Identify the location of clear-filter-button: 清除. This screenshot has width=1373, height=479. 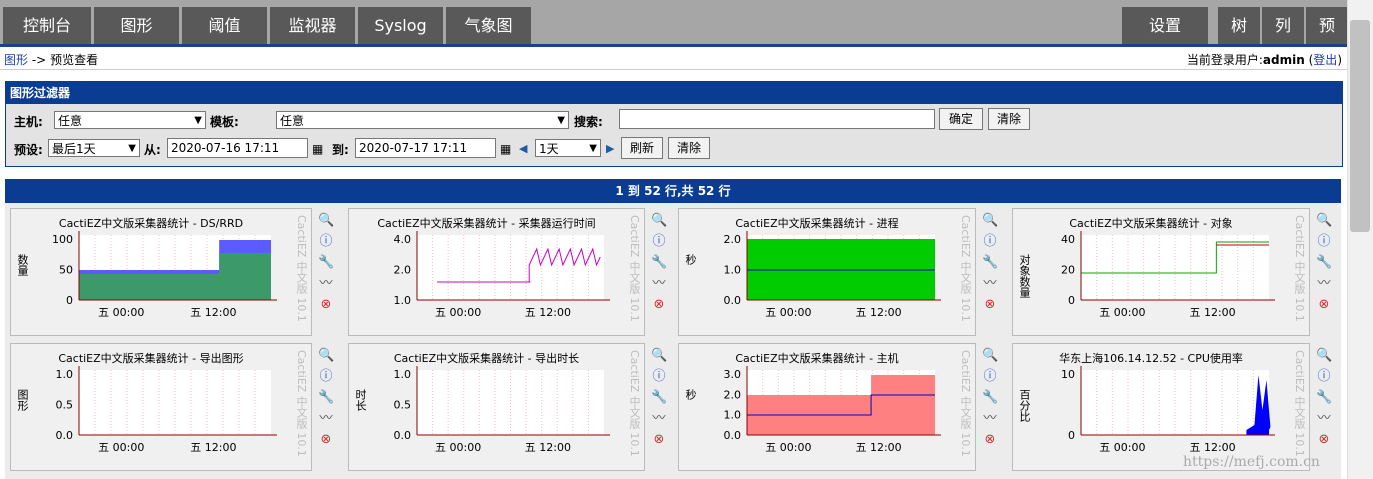
(689, 148).